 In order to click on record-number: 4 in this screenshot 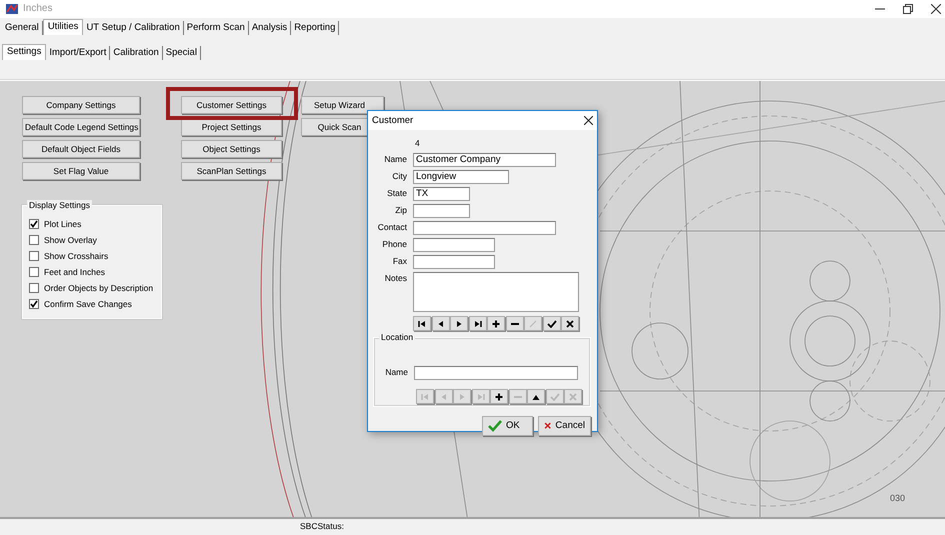, I will do `click(417, 143)`.